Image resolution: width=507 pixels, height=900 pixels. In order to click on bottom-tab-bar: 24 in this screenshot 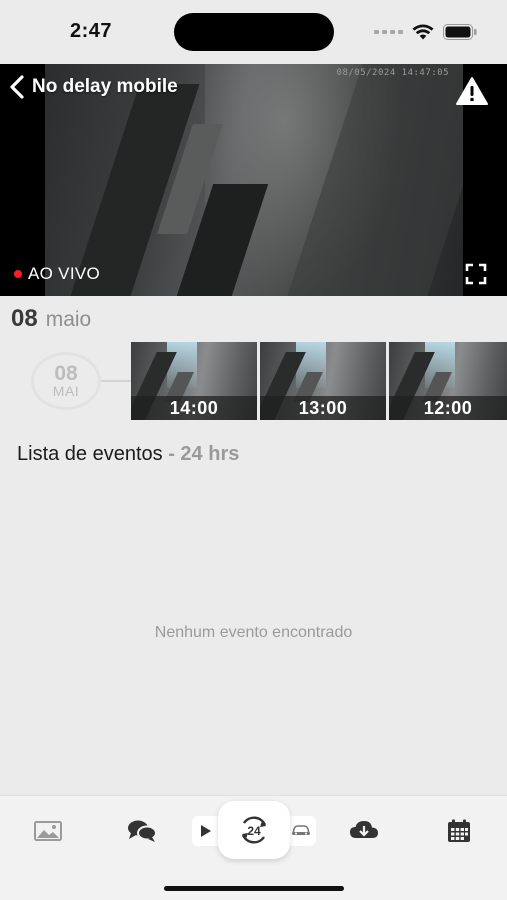, I will do `click(253, 847)`.